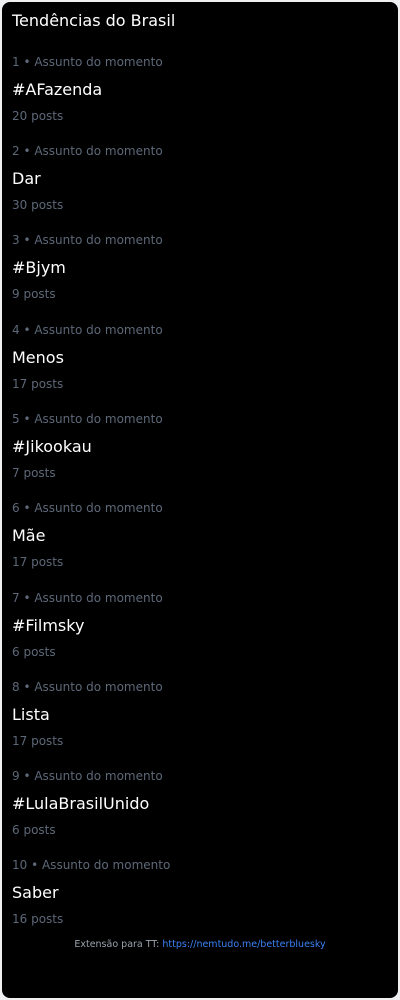  What do you see at coordinates (91, 865) in the screenshot?
I see `trend-rank: 10 • Assunto do momento` at bounding box center [91, 865].